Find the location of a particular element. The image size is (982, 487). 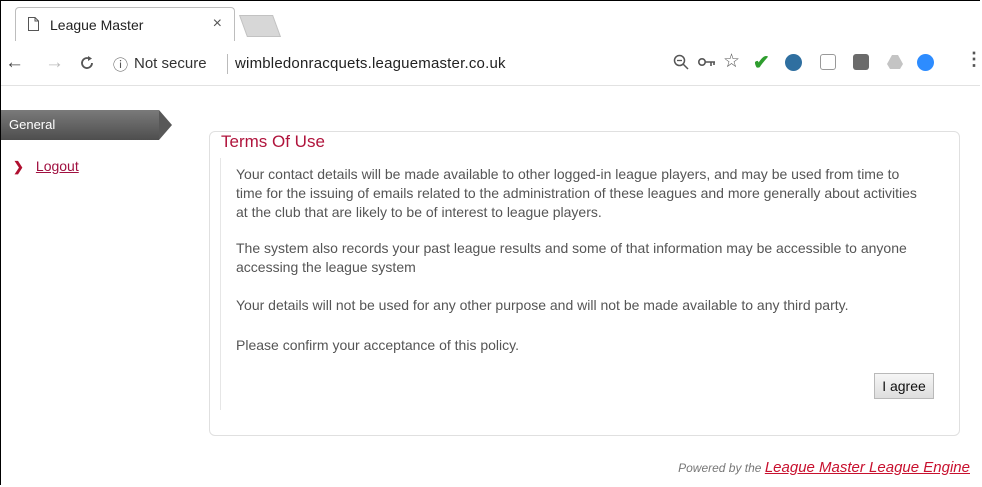

bookmark-star-icon: ☆ is located at coordinates (731, 61).